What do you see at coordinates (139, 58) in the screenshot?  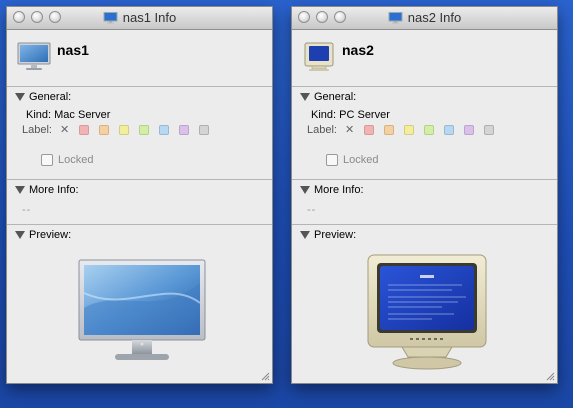 I see `item-header: nas1` at bounding box center [139, 58].